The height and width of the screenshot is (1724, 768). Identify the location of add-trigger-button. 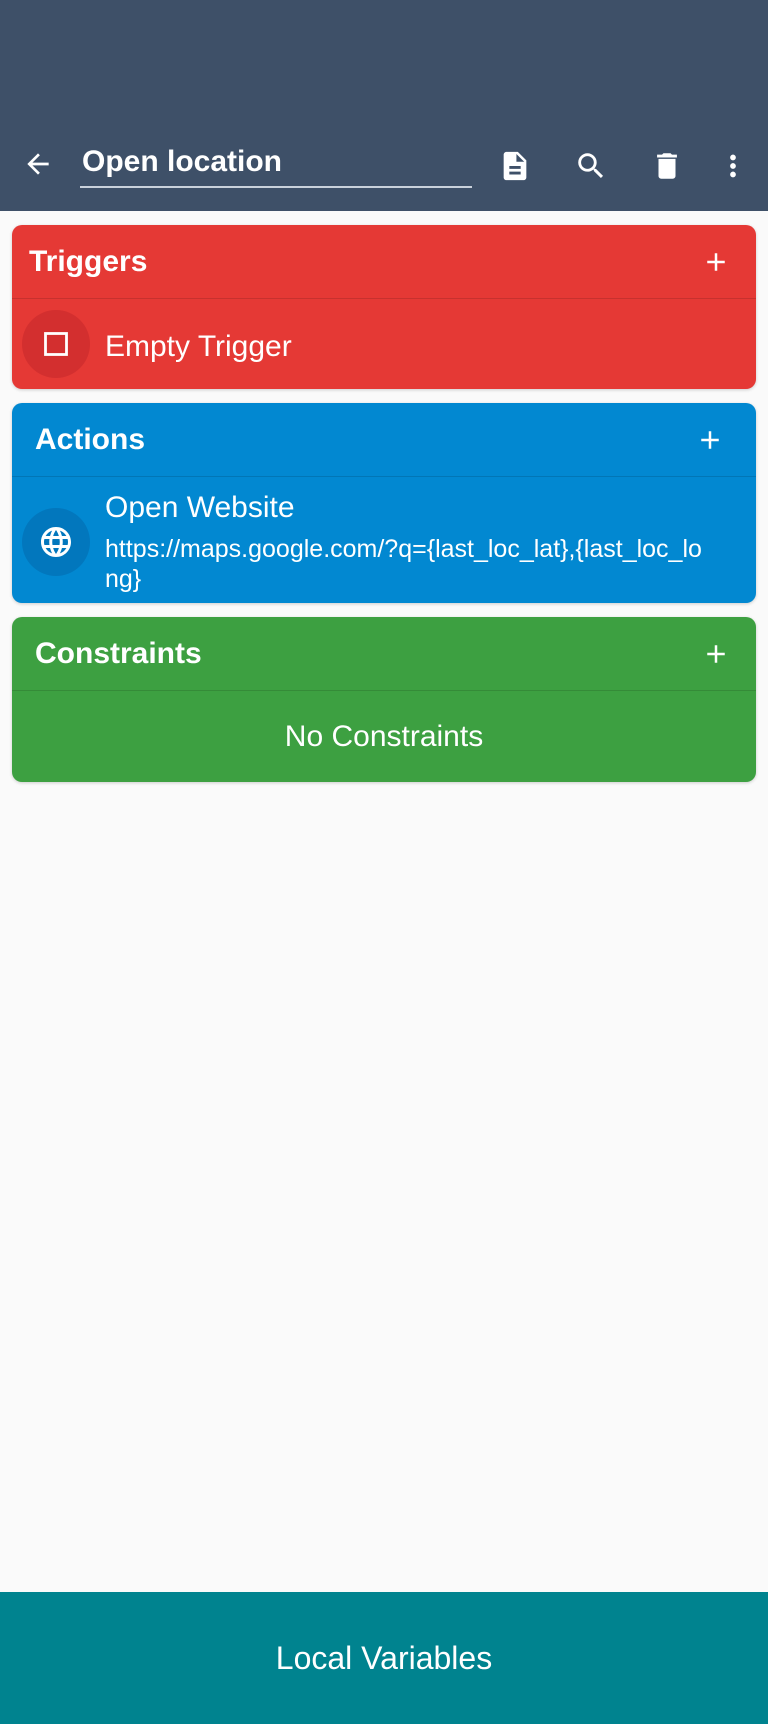
(716, 262).